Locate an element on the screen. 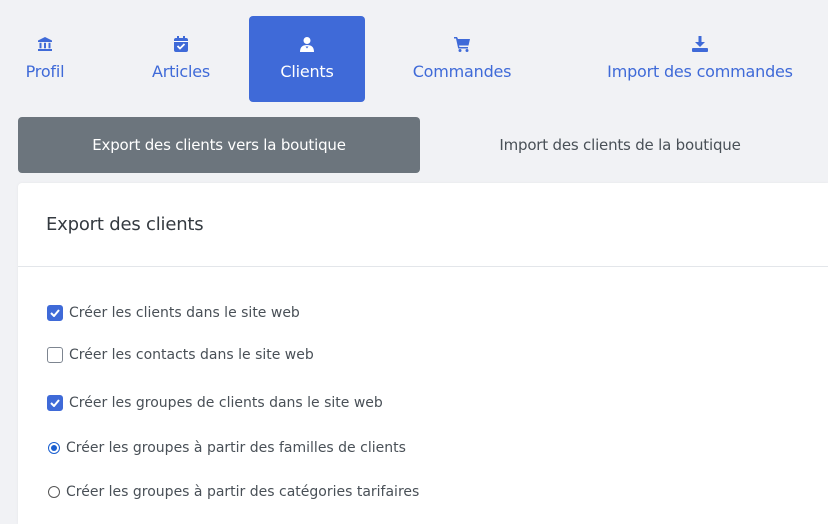 This screenshot has width=828, height=524. tab-profil: Profil is located at coordinates (45, 59).